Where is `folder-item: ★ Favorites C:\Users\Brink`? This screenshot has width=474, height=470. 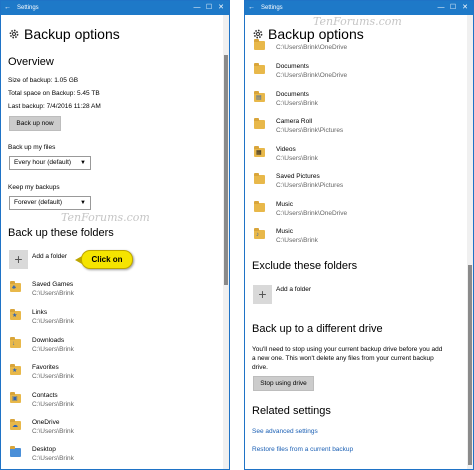 folder-item: ★ Favorites C:\Users\Brink is located at coordinates (116, 378).